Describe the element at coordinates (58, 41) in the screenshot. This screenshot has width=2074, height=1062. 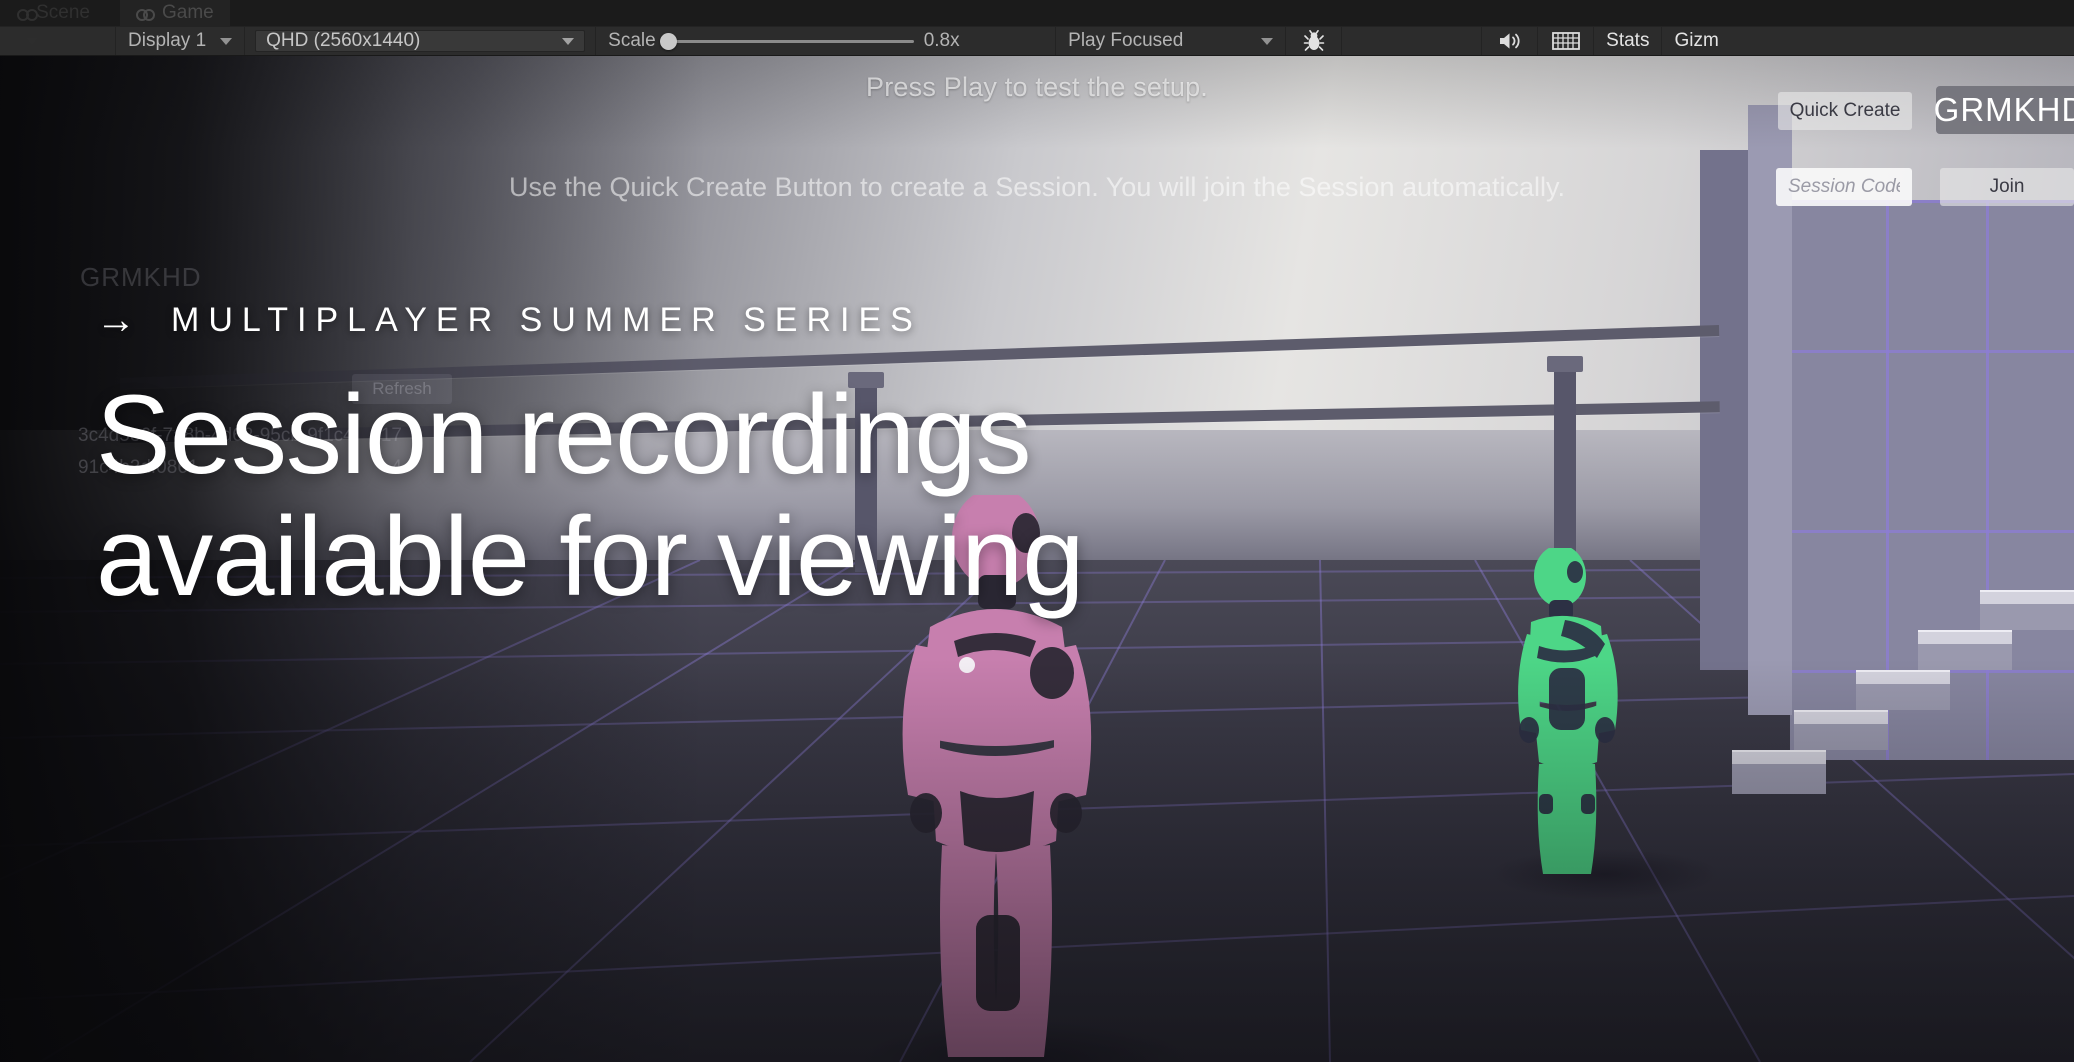
I see `aspect-spacer` at that location.